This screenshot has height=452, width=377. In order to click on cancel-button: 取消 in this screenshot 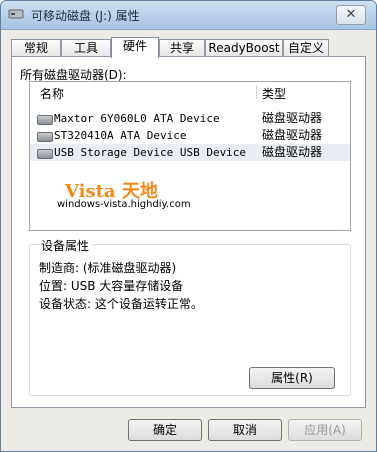, I will do `click(245, 430)`.